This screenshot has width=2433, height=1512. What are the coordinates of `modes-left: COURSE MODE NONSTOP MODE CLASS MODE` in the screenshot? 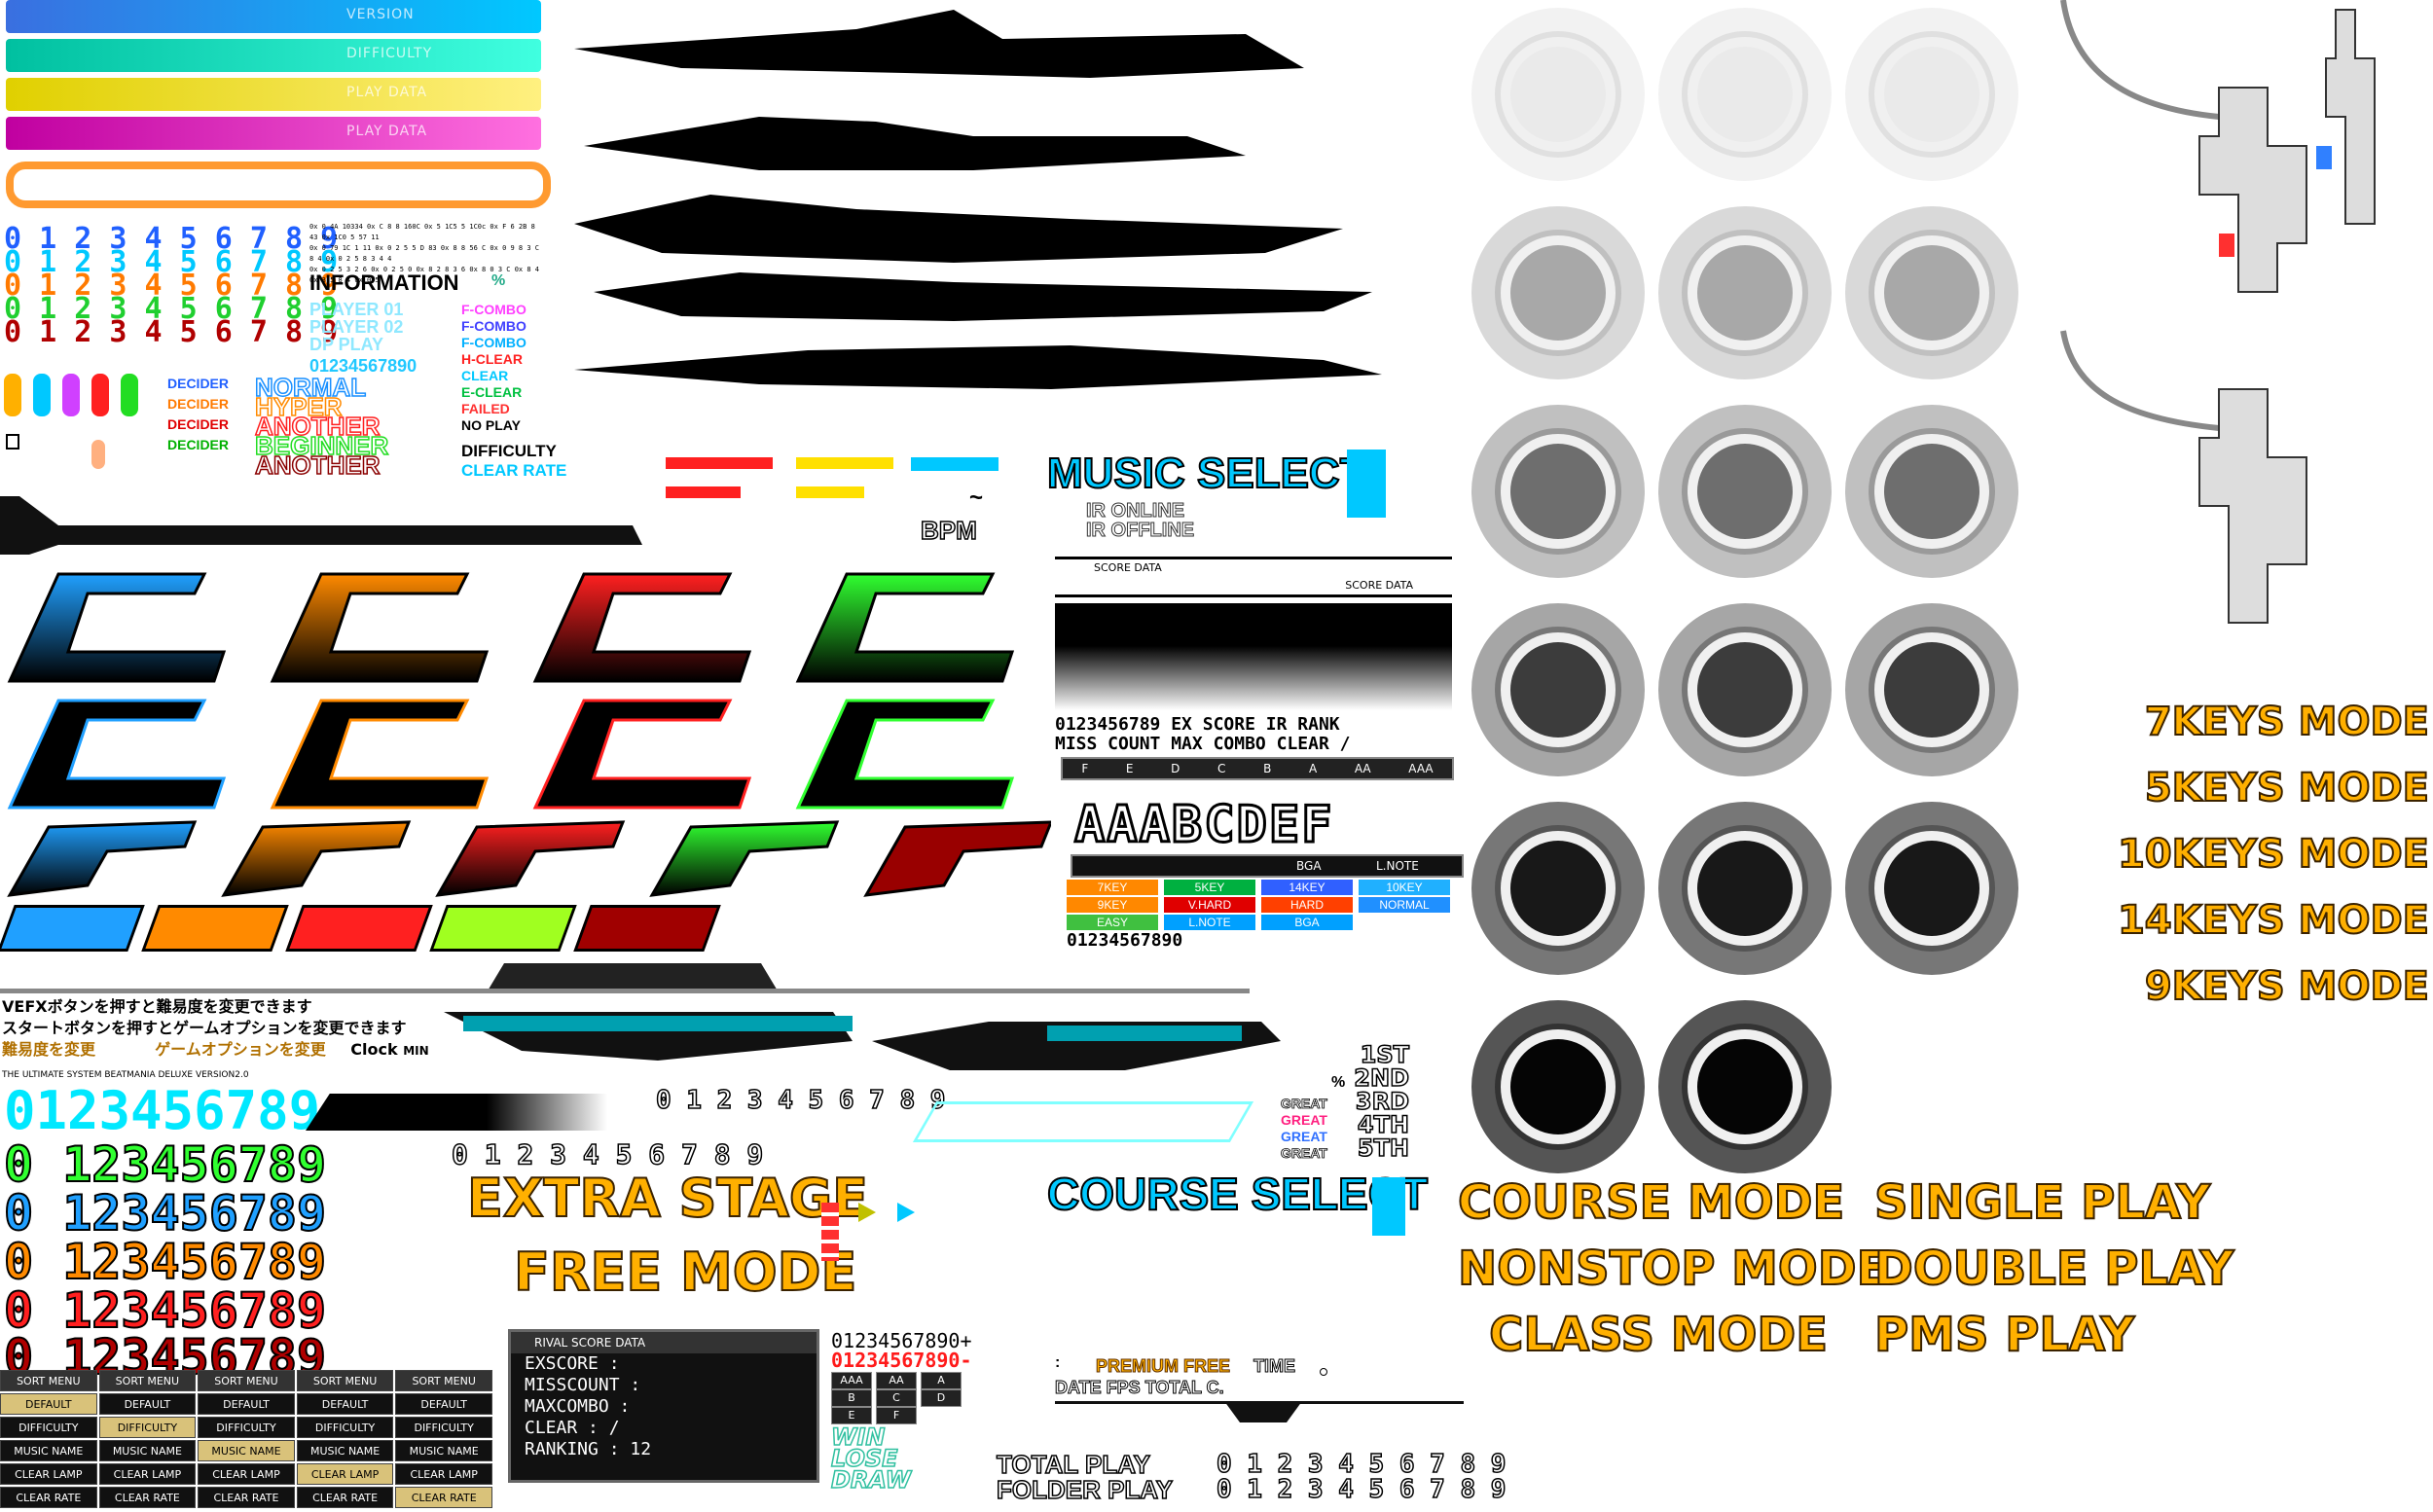 It's located at (1673, 1269).